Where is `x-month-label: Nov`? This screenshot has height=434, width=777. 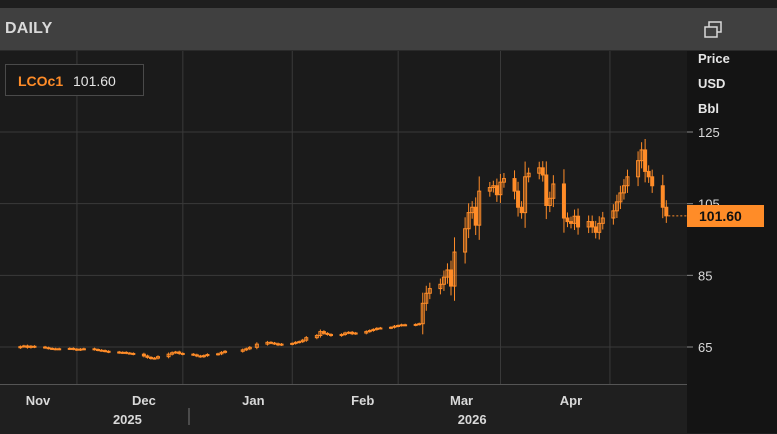 x-month-label: Nov is located at coordinates (38, 400).